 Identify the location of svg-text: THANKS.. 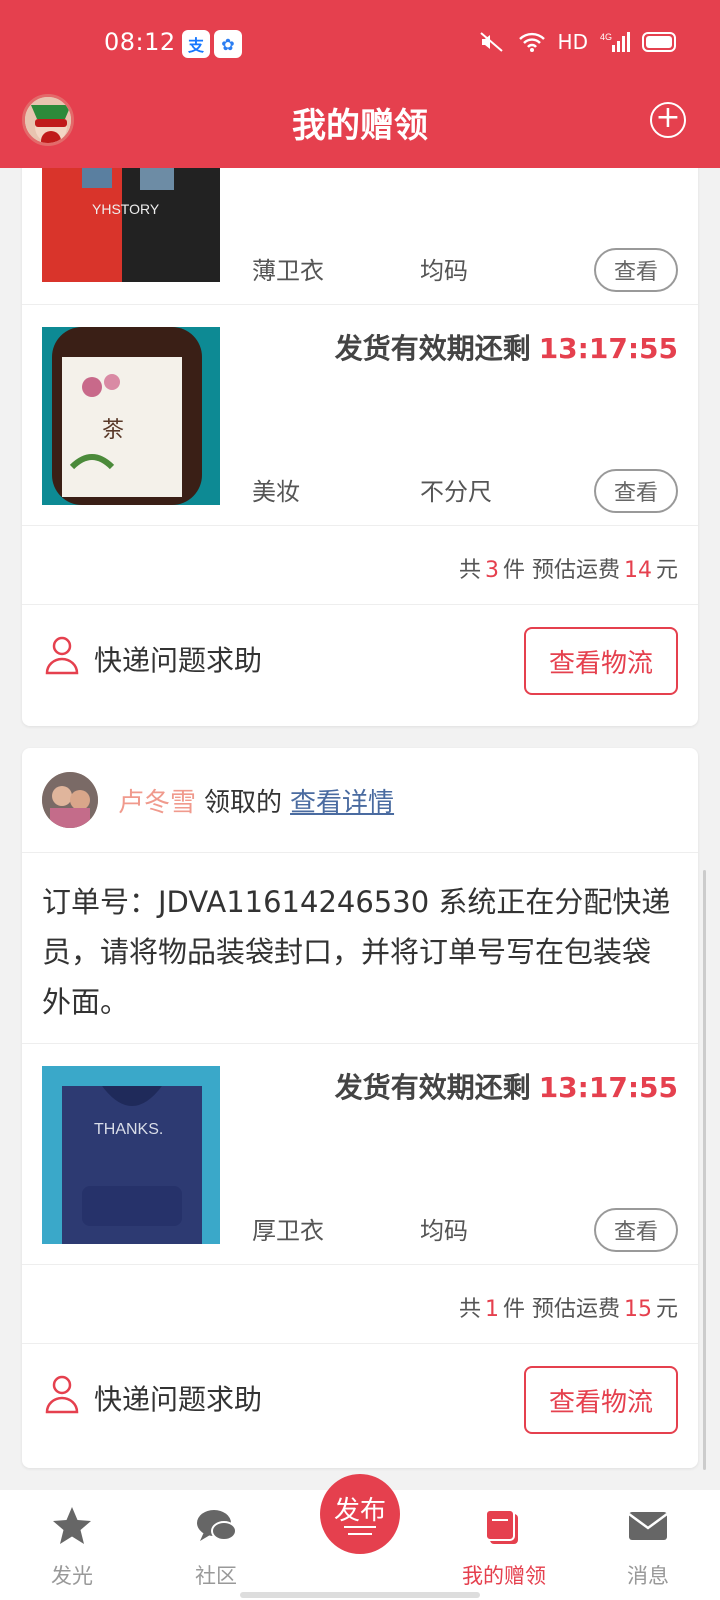
(128, 1129).